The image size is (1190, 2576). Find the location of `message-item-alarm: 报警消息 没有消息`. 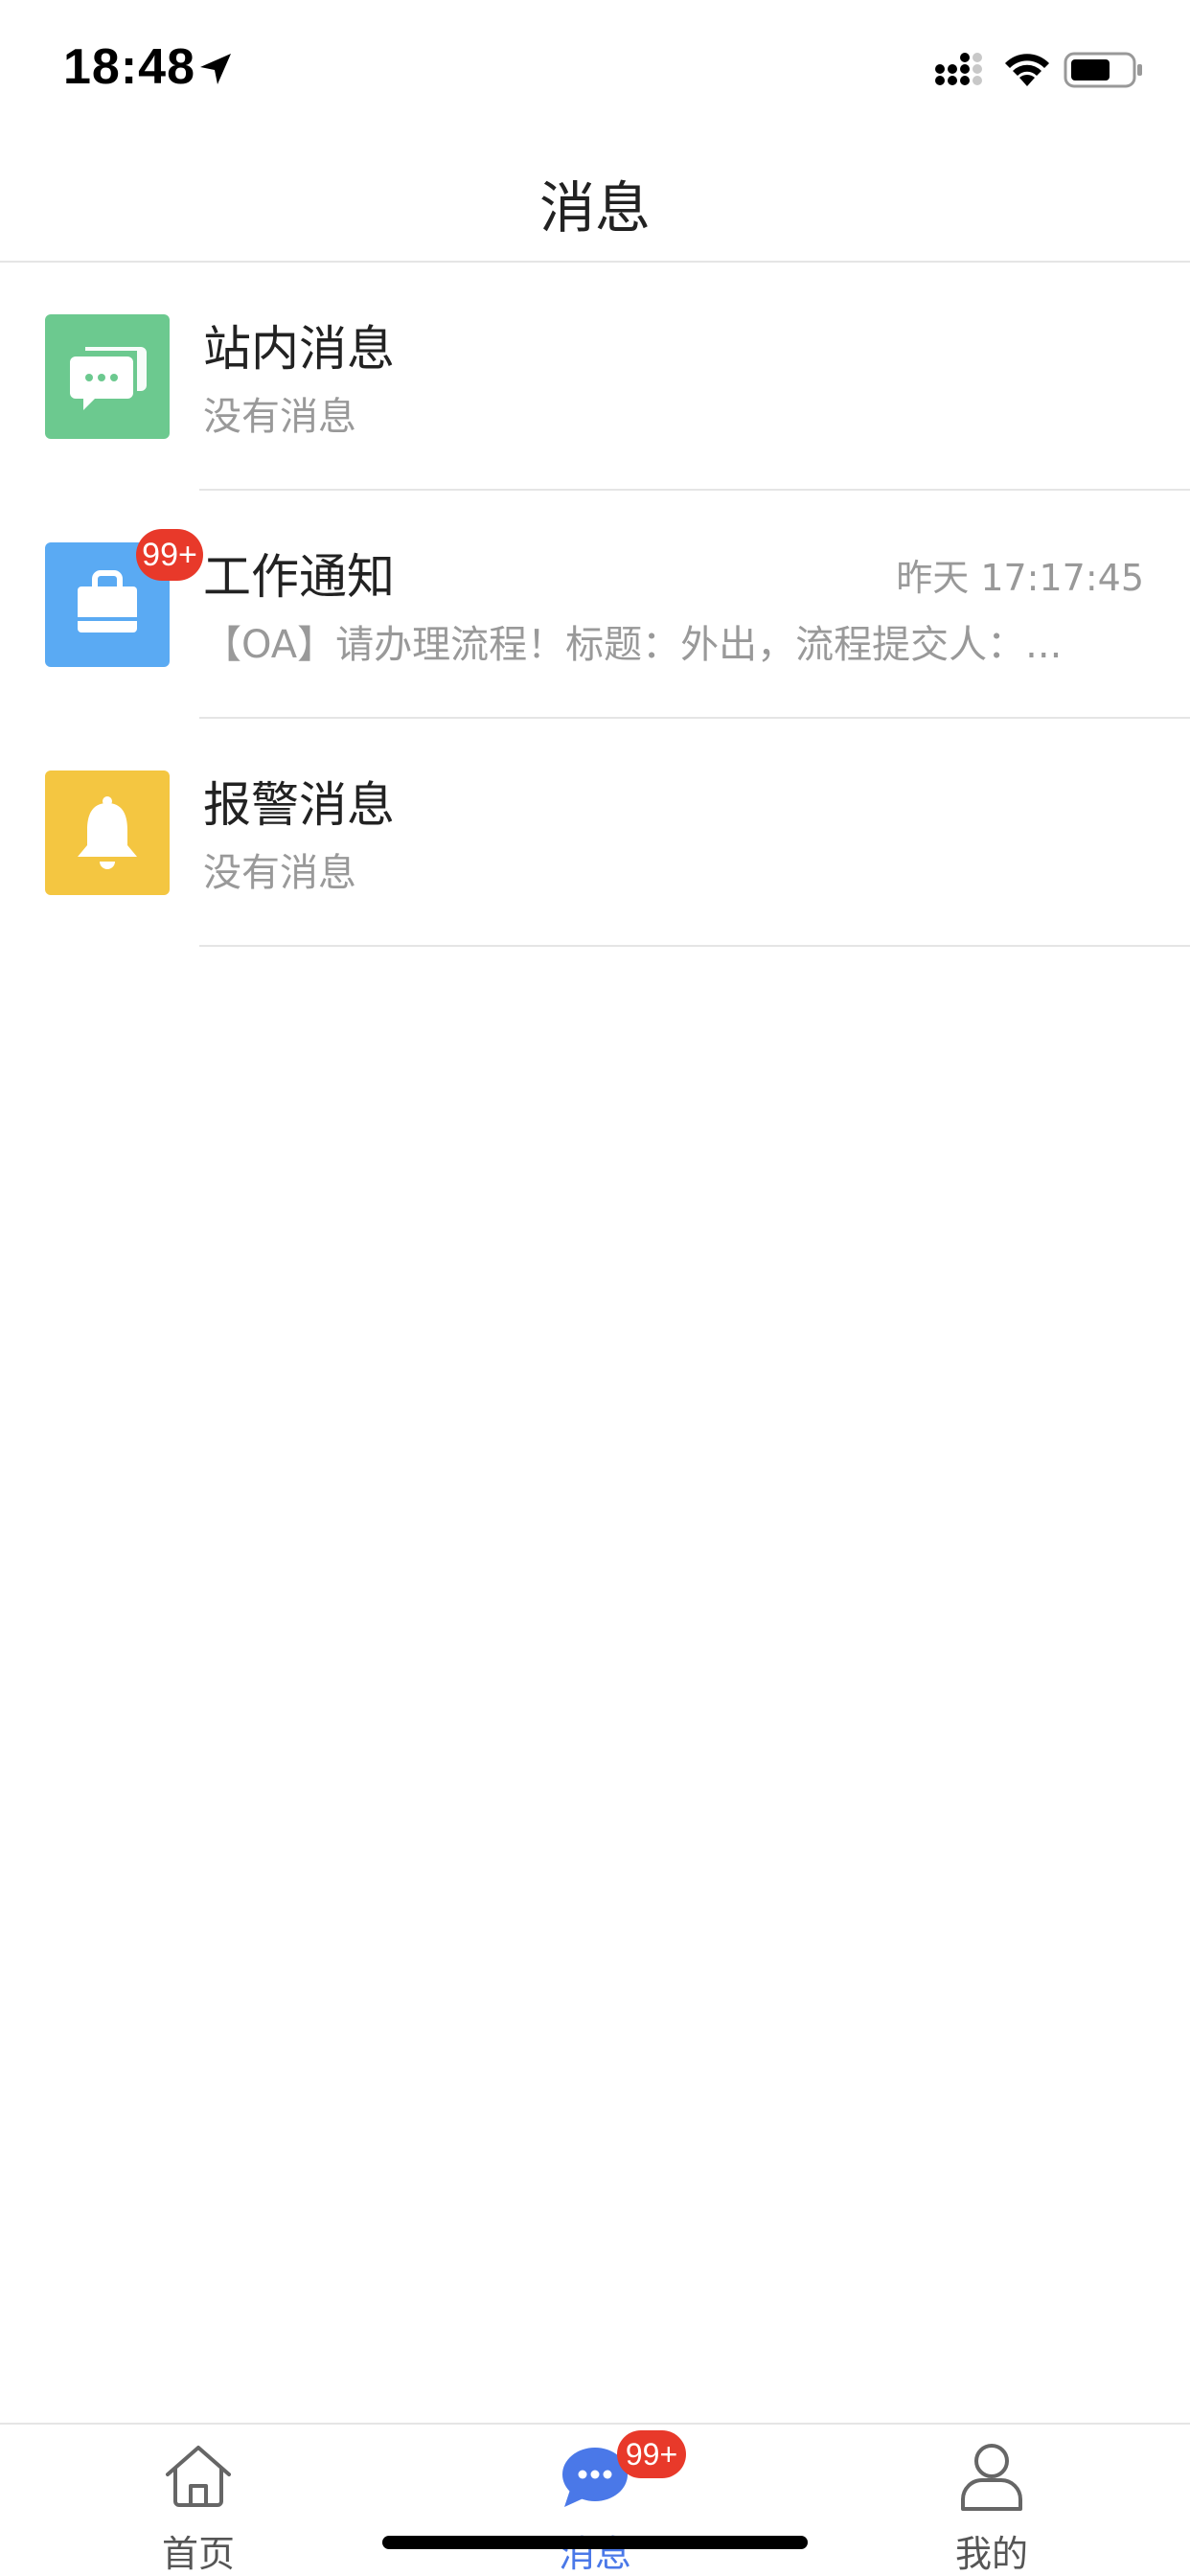

message-item-alarm: 报警消息 没有消息 is located at coordinates (595, 833).